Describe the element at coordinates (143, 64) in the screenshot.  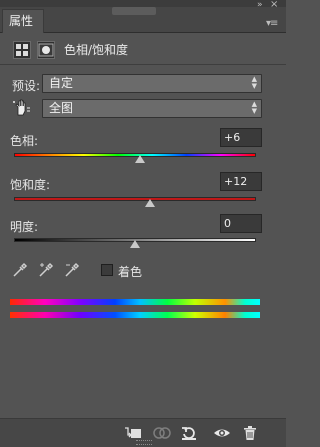
I see `header-divider` at that location.